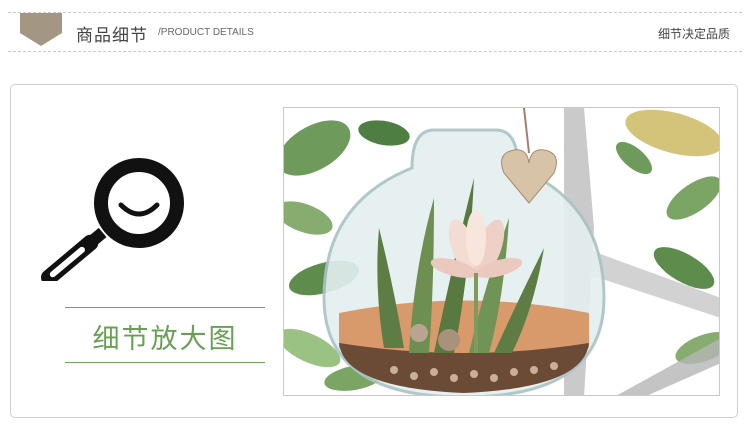  What do you see at coordinates (112, 219) in the screenshot?
I see `magnifier-icon` at bounding box center [112, 219].